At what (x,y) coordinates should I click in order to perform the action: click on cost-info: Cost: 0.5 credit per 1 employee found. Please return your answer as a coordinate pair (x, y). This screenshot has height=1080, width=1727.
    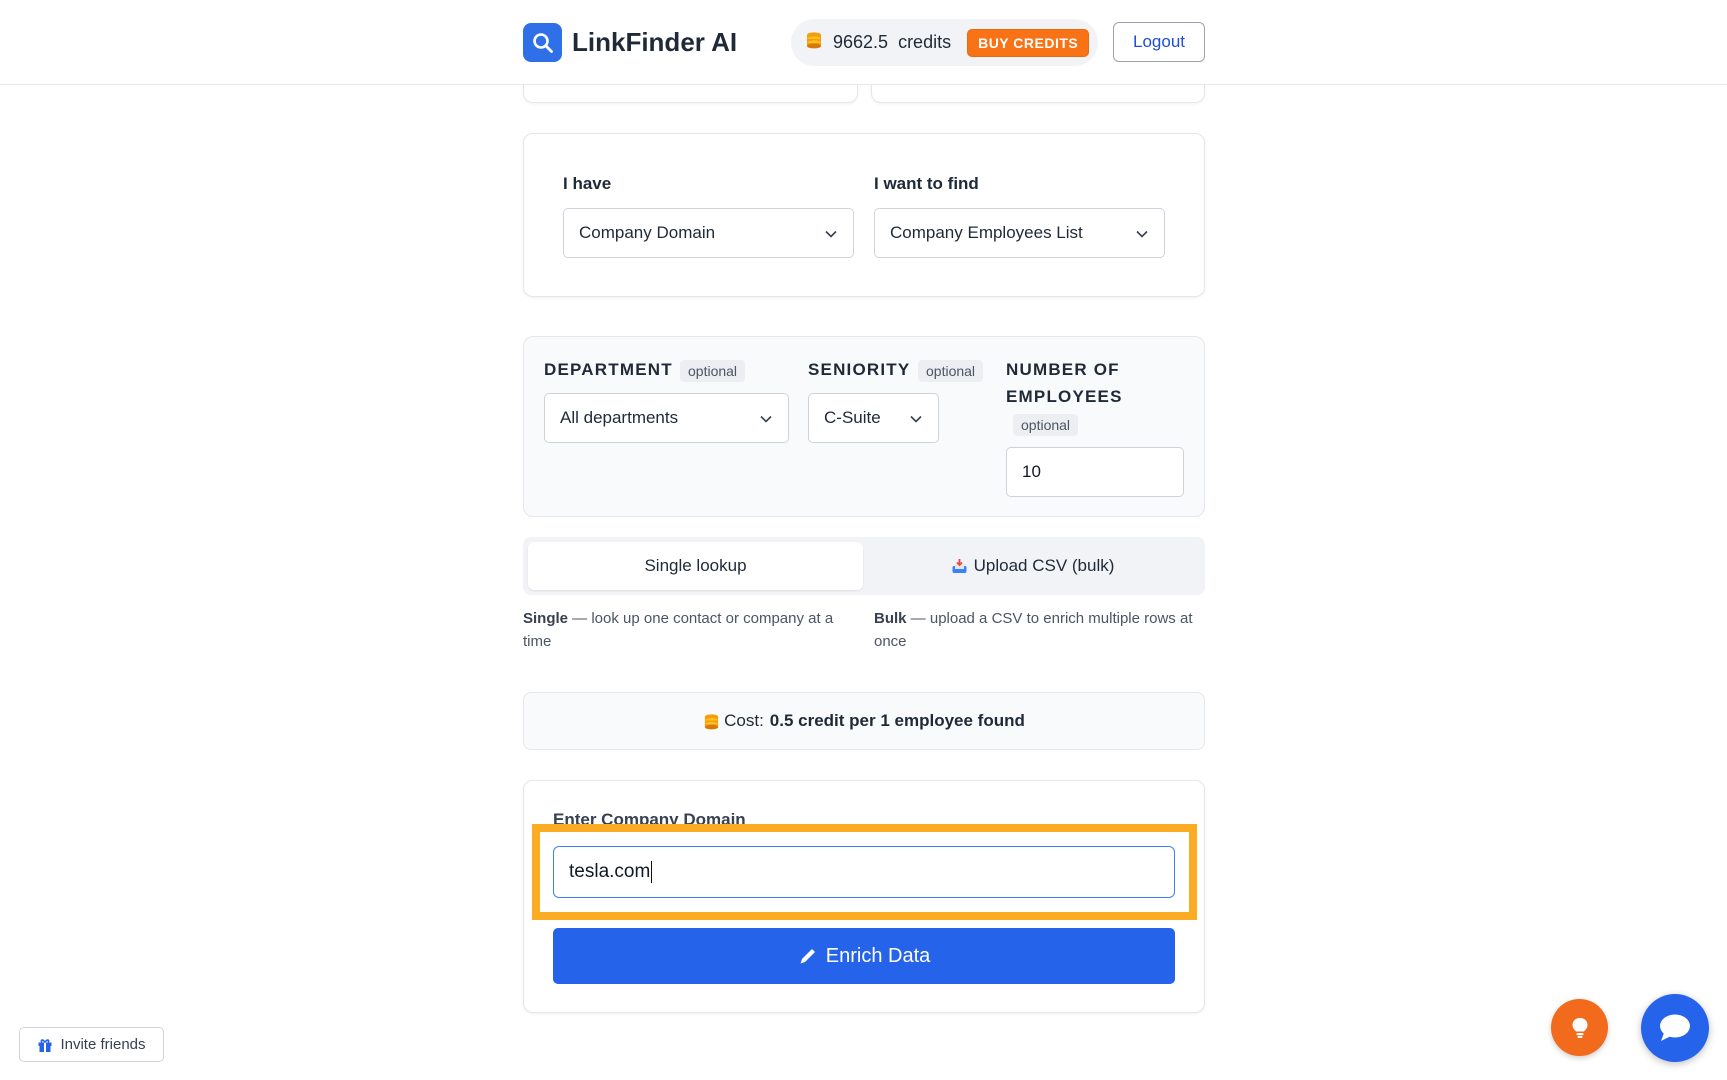
    Looking at the image, I should click on (864, 721).